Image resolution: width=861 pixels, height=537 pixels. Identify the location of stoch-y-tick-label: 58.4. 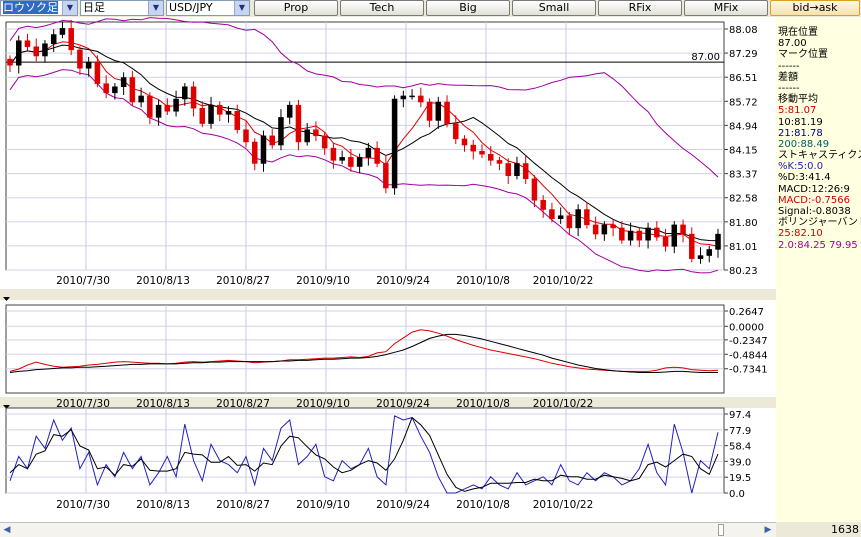
(740, 447).